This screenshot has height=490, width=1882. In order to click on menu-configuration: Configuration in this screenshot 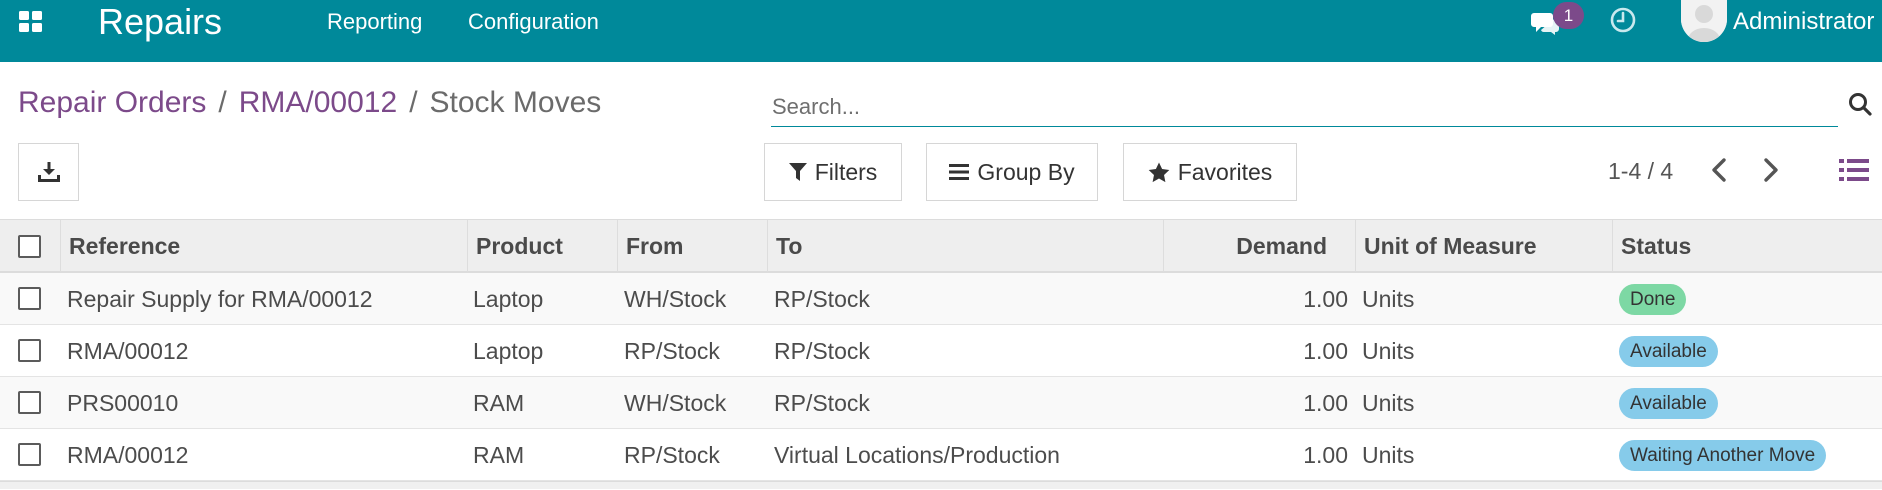, I will do `click(533, 22)`.